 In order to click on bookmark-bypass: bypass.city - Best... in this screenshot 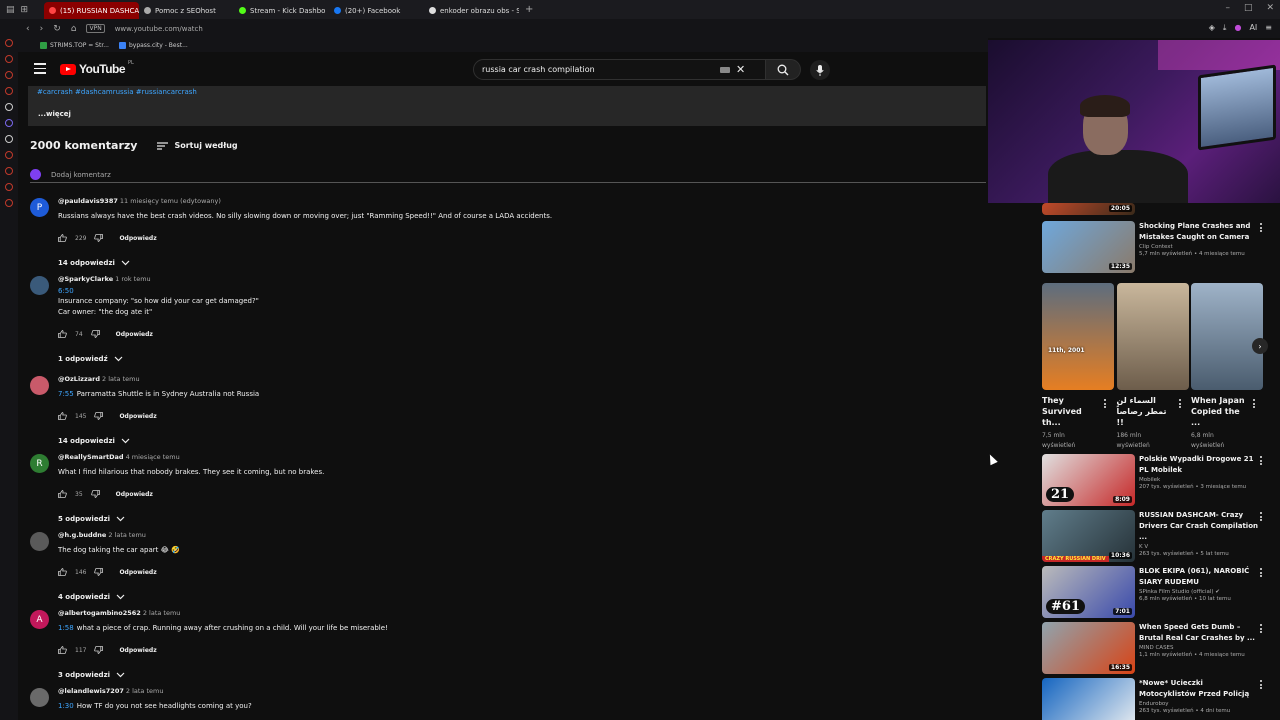, I will do `click(153, 45)`.